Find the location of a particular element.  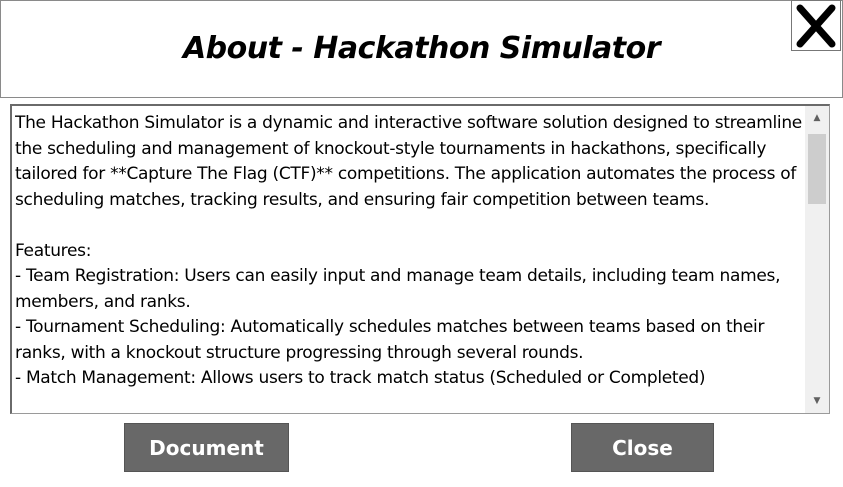

close-x-button is located at coordinates (816, 25).